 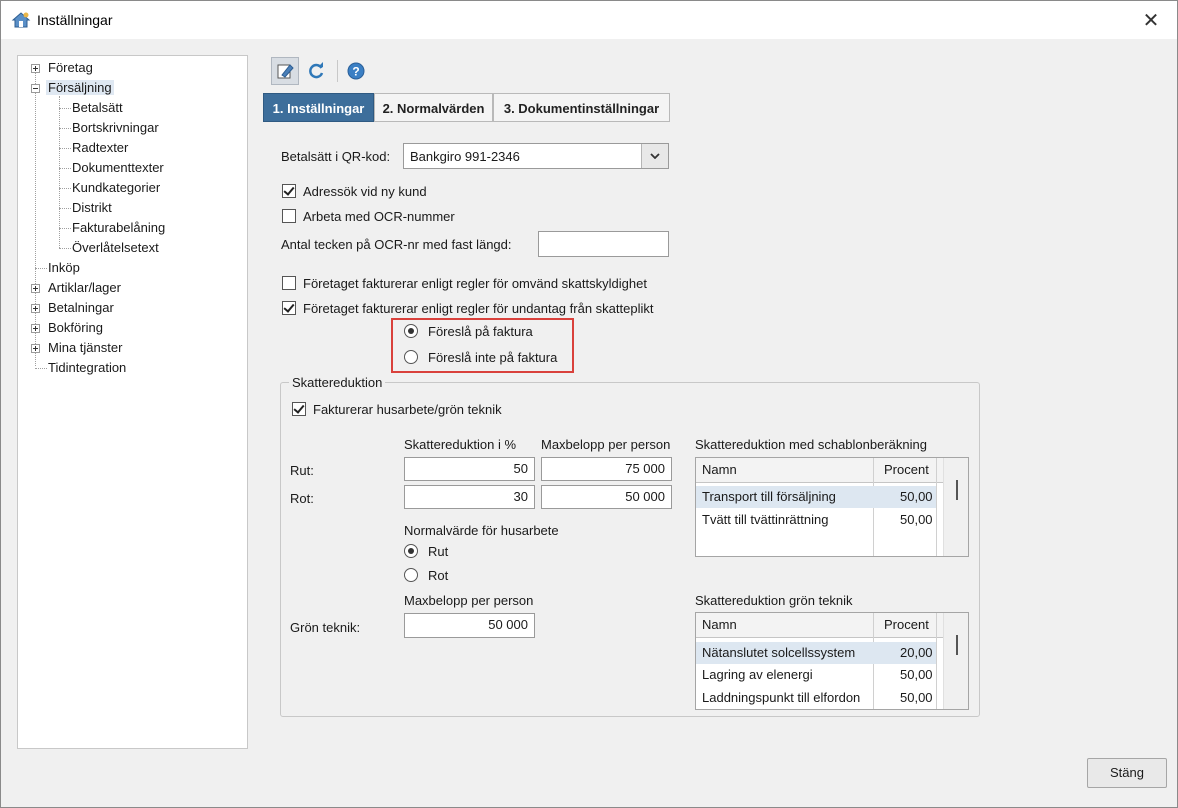 I want to click on table-row: Nätanslutet solcellssystem, so click(x=778, y=653).